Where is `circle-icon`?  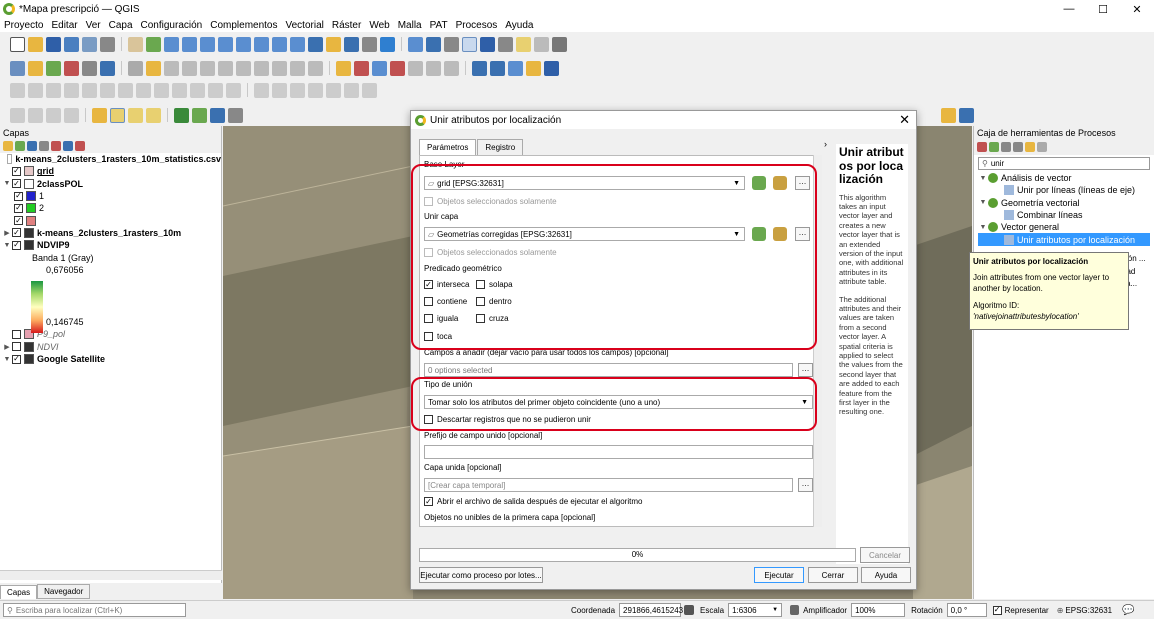
circle-icon is located at coordinates (315, 90).